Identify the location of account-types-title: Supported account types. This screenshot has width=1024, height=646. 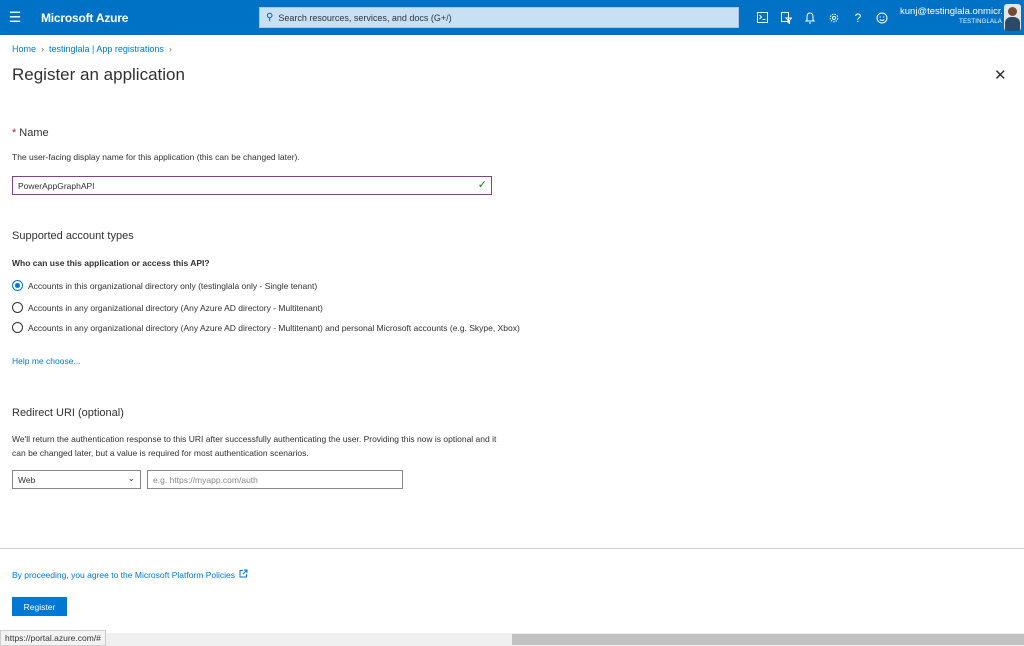
(73, 236).